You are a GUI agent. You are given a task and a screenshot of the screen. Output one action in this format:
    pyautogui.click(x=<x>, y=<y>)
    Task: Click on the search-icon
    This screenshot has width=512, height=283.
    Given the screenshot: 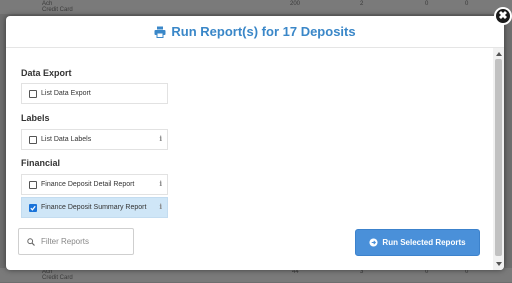 What is the action you would take?
    pyautogui.click(x=31, y=241)
    